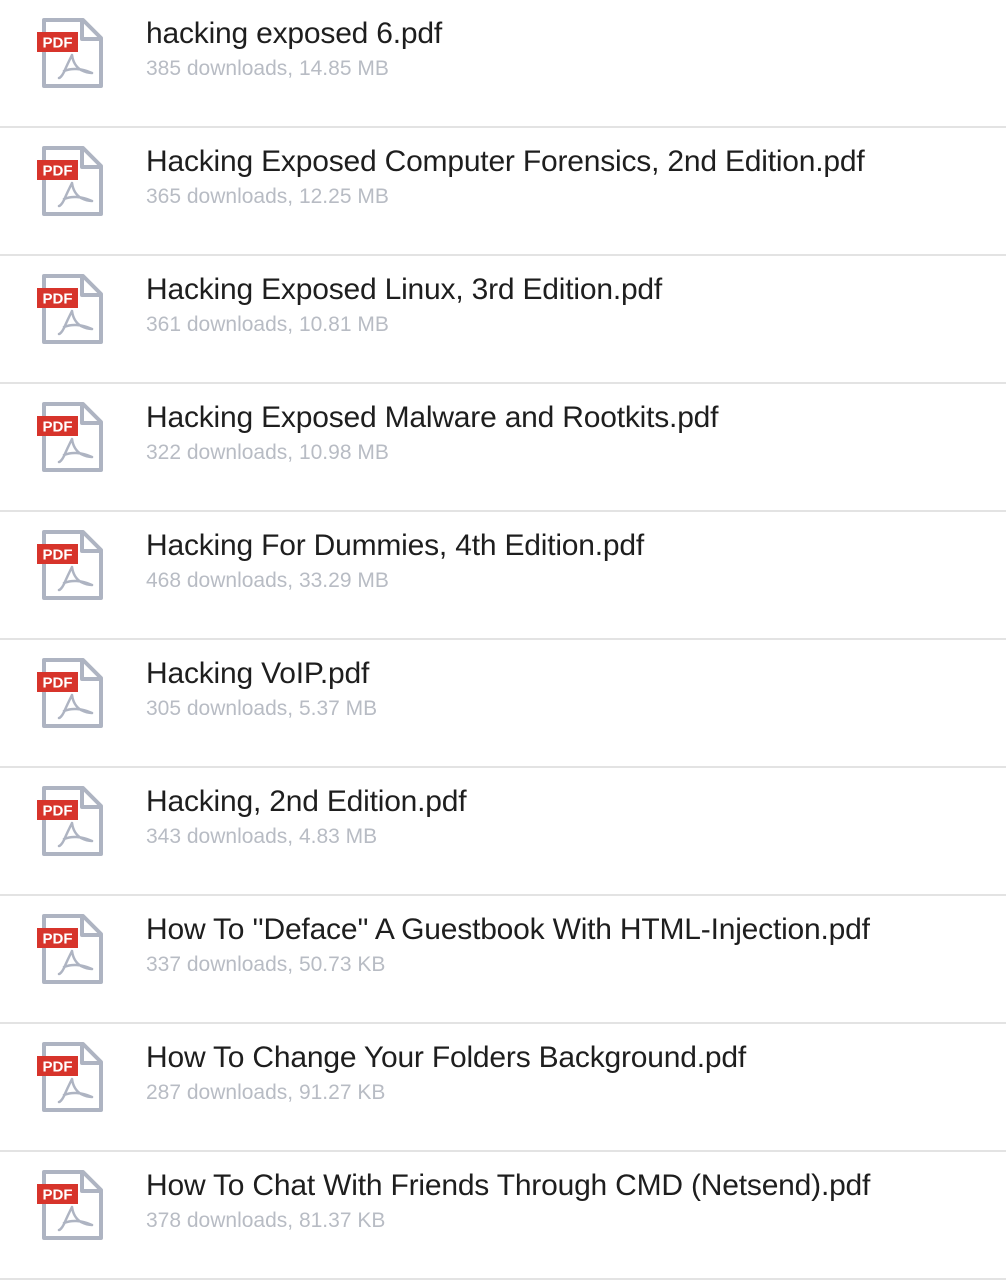  I want to click on download-count: 385 downloads, so click(217, 68).